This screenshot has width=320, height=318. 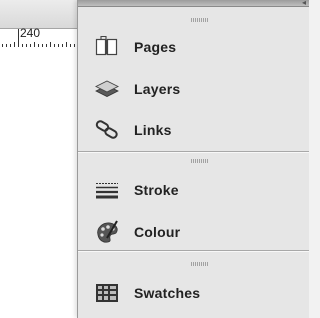 I want to click on panel-group-3: Swatches, so click(x=193, y=285).